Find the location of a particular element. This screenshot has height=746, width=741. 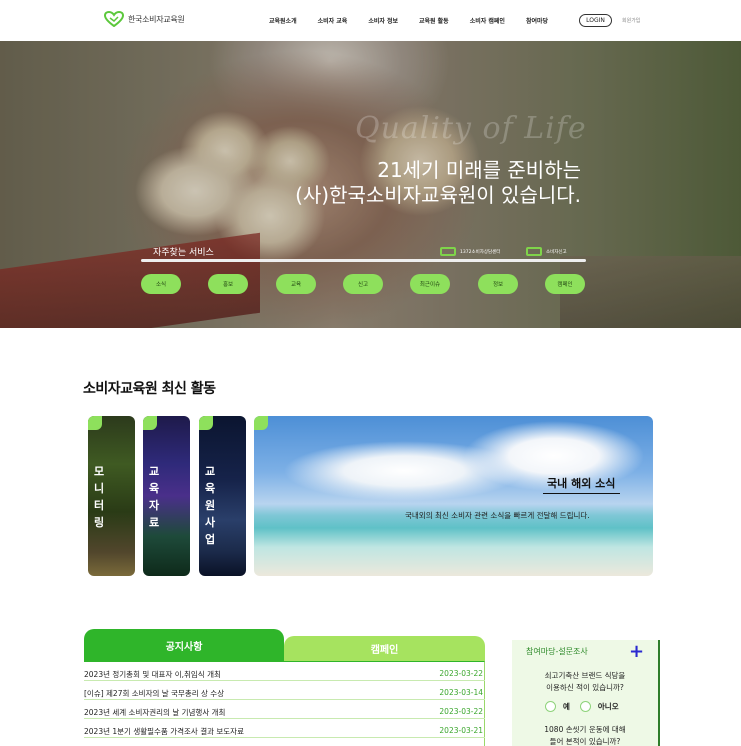

quick-button-report: 신고 is located at coordinates (363, 284).